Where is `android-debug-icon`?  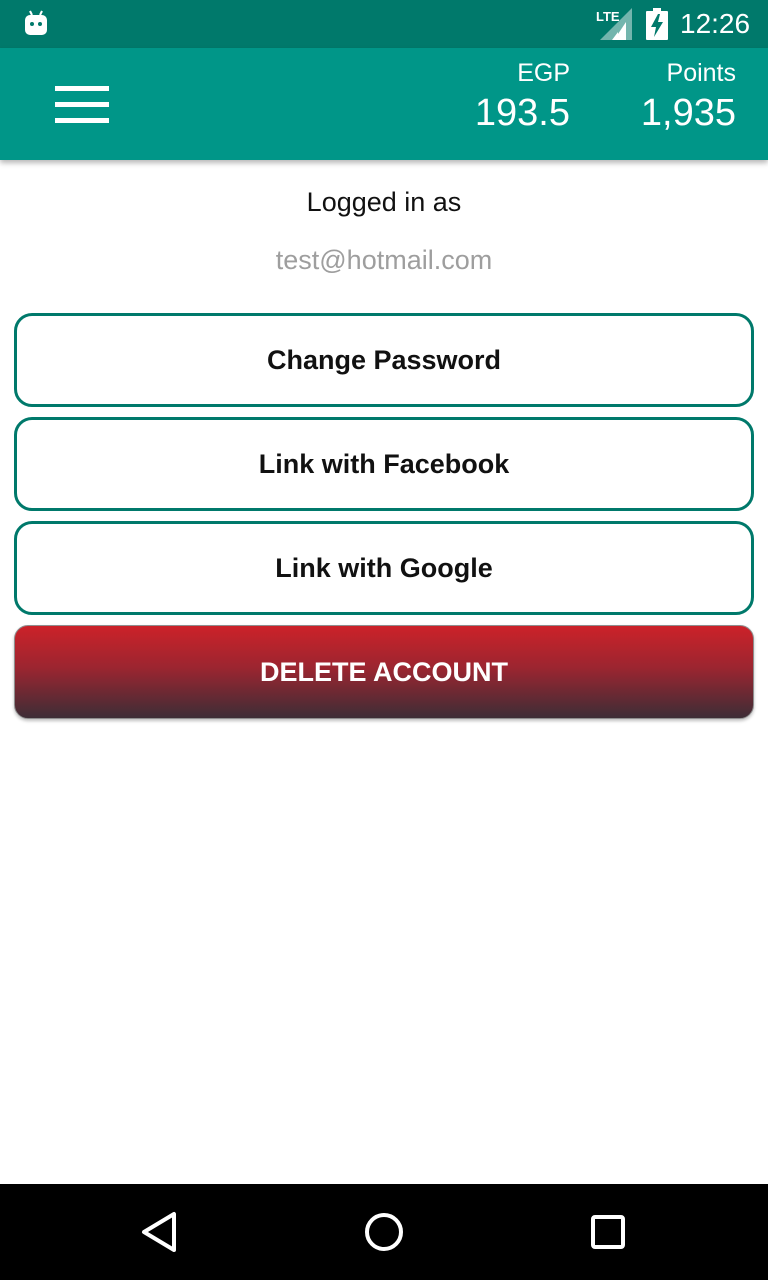
android-debug-icon is located at coordinates (36, 22).